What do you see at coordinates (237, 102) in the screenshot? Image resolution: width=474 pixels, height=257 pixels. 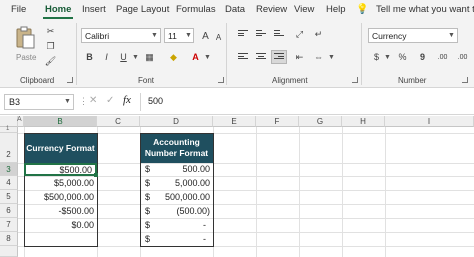 I see `formula-bar: B3 ▼ ⋮ ✕ ✓ fx 500` at bounding box center [237, 102].